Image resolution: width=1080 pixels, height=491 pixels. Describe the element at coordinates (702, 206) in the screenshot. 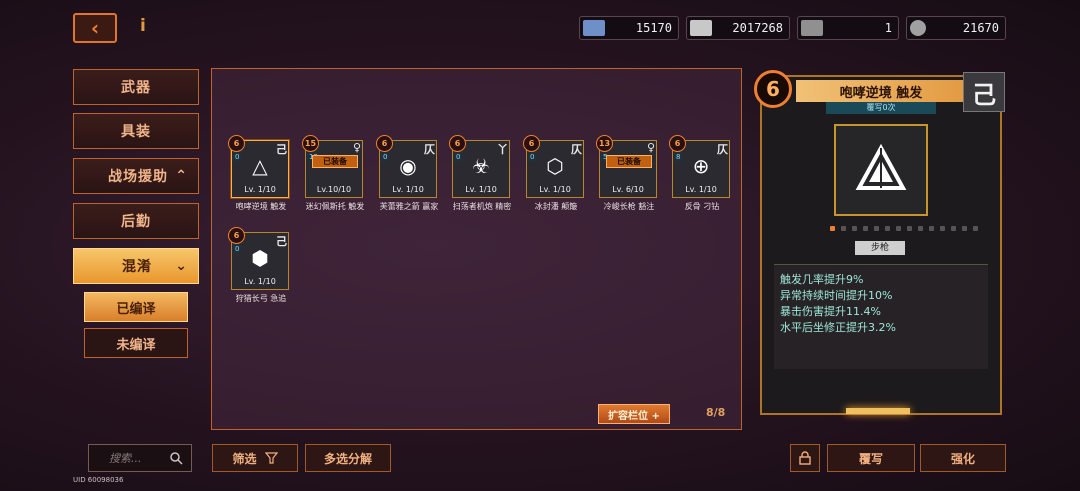

I see `card-name: 反骨 刁钻` at that location.